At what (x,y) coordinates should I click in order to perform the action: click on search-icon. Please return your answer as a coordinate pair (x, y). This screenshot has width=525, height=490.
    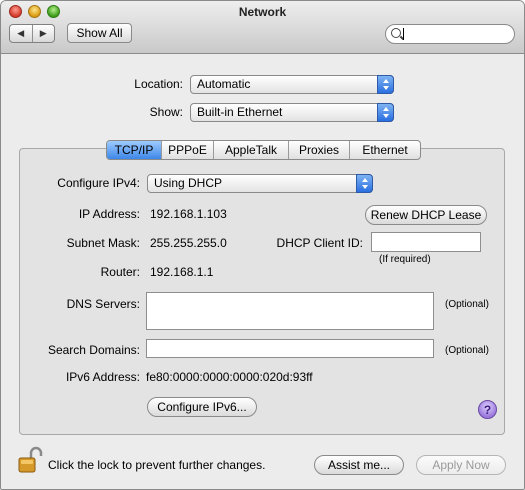
    Looking at the image, I should click on (396, 33).